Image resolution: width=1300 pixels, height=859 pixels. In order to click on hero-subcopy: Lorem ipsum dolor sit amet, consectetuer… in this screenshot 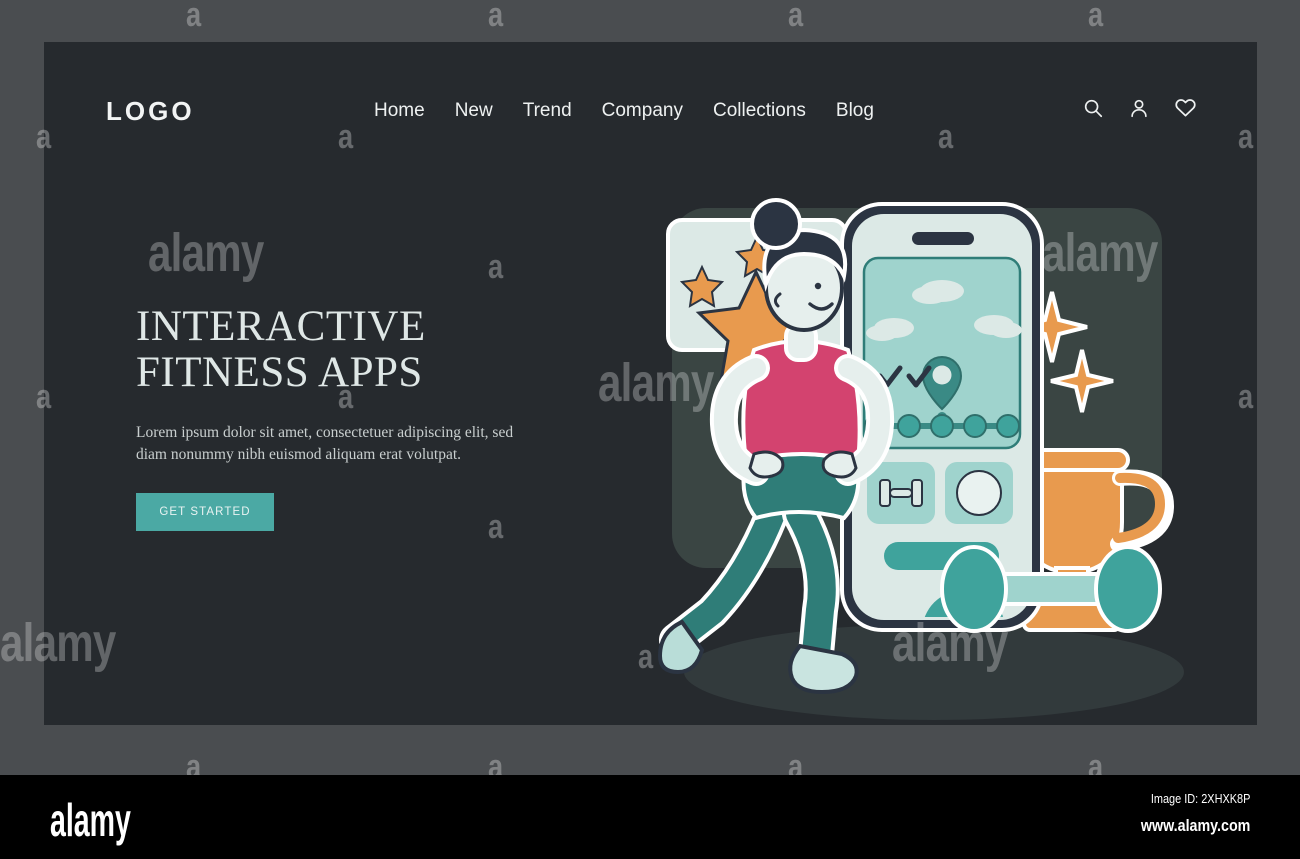, I will do `click(325, 444)`.